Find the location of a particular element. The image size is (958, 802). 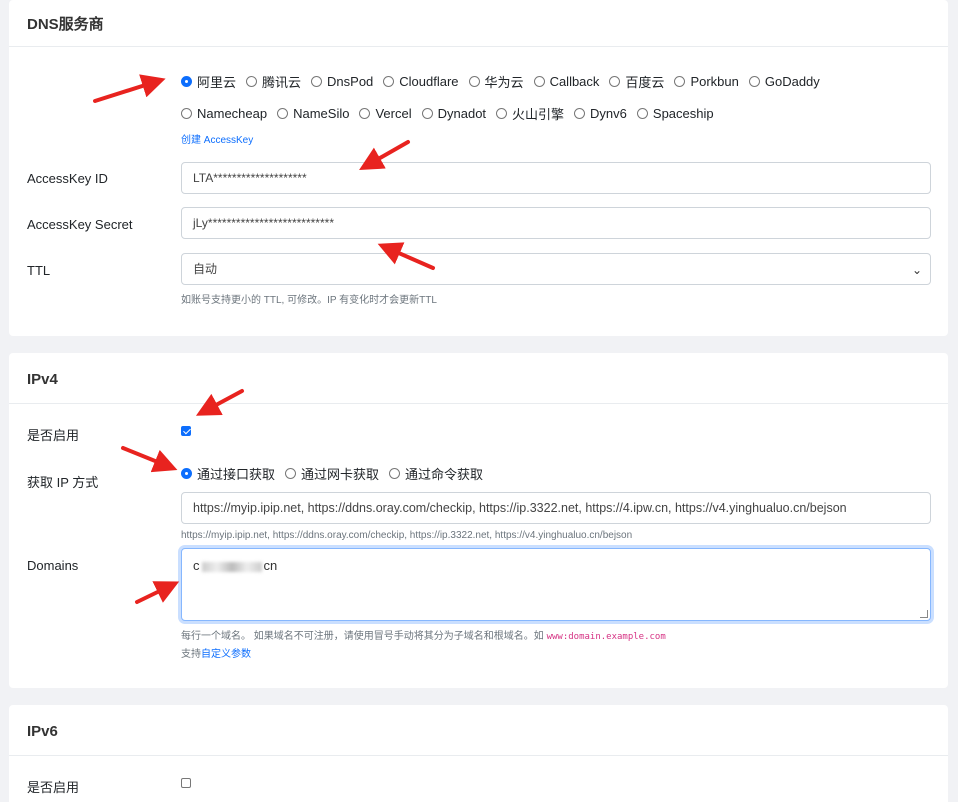

provider-option: Namecheap is located at coordinates (224, 113).